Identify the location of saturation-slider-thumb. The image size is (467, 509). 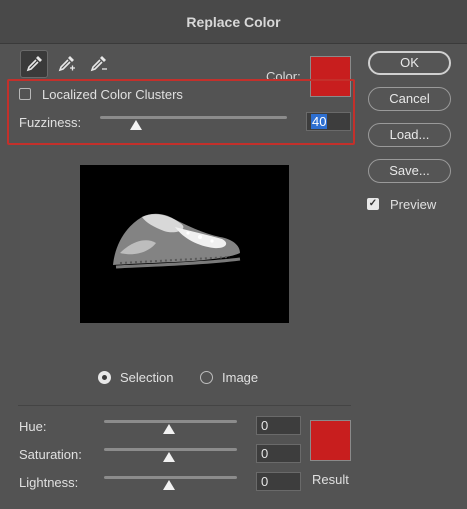
(169, 457).